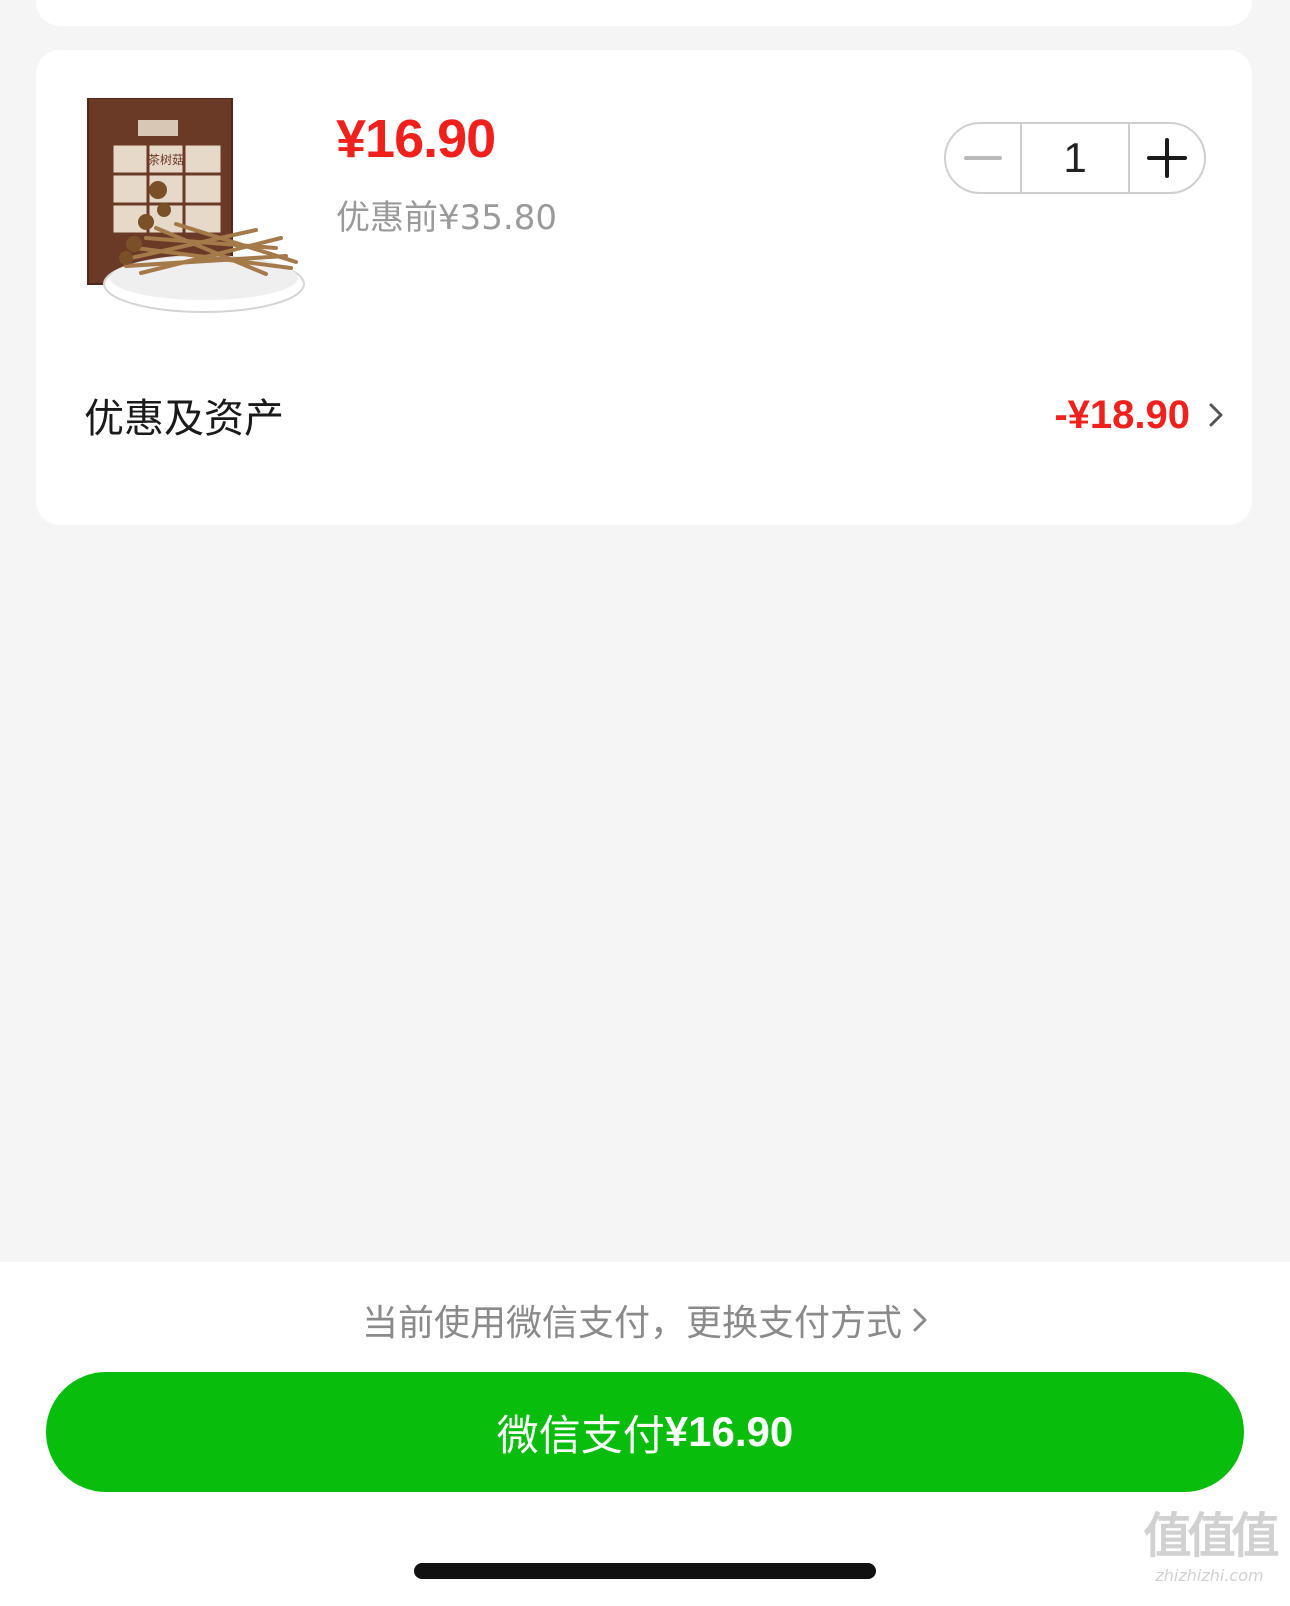 This screenshot has height=1606, width=1290. What do you see at coordinates (631, 1323) in the screenshot?
I see `payment-method-text: 当前使用微信支付，更换支付方式` at bounding box center [631, 1323].